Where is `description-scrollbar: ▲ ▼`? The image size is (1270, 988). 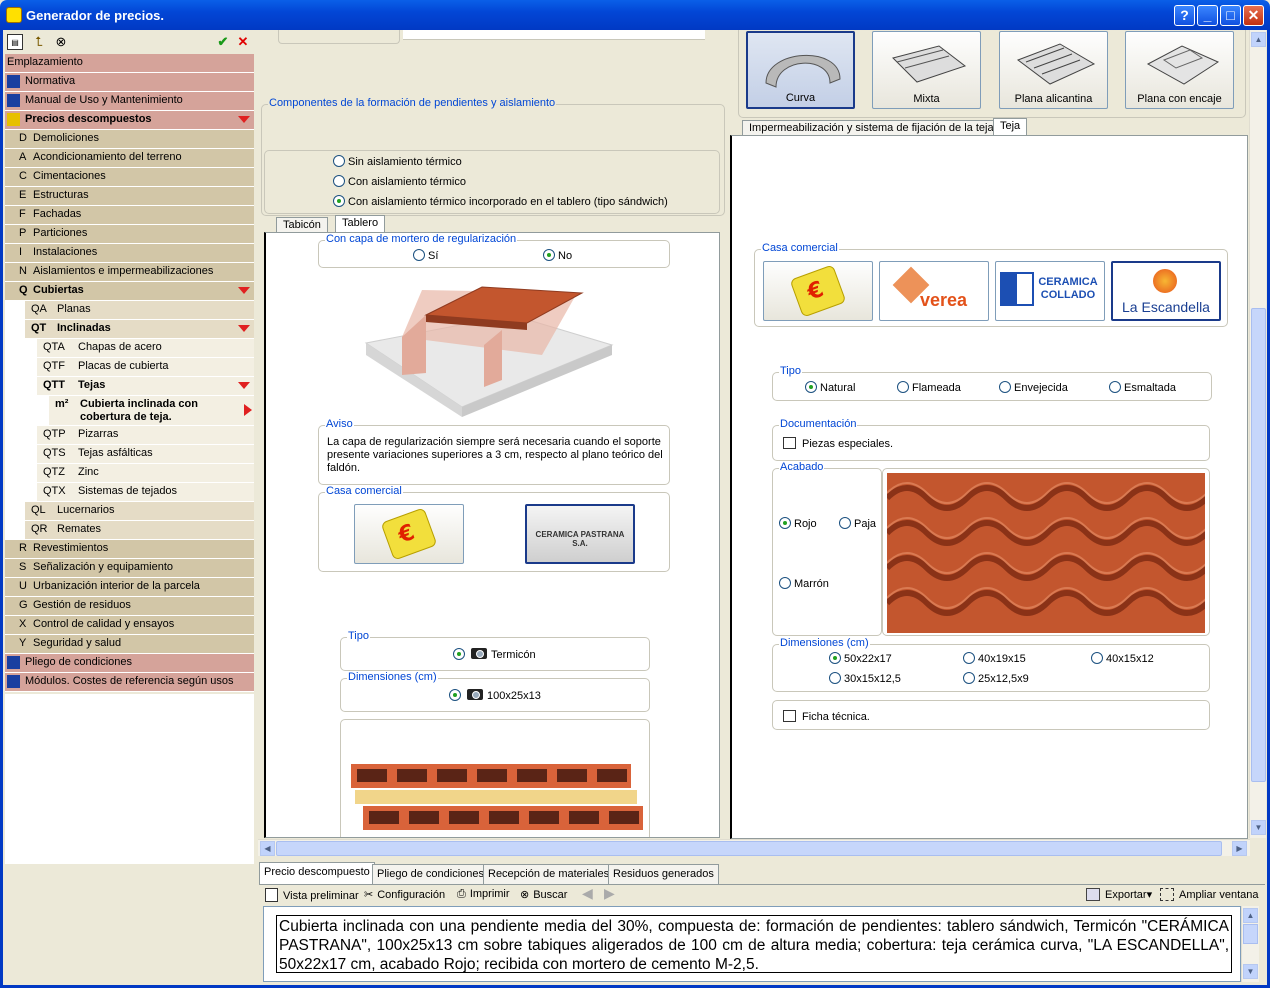 description-scrollbar: ▲ ▼ is located at coordinates (1250, 944).